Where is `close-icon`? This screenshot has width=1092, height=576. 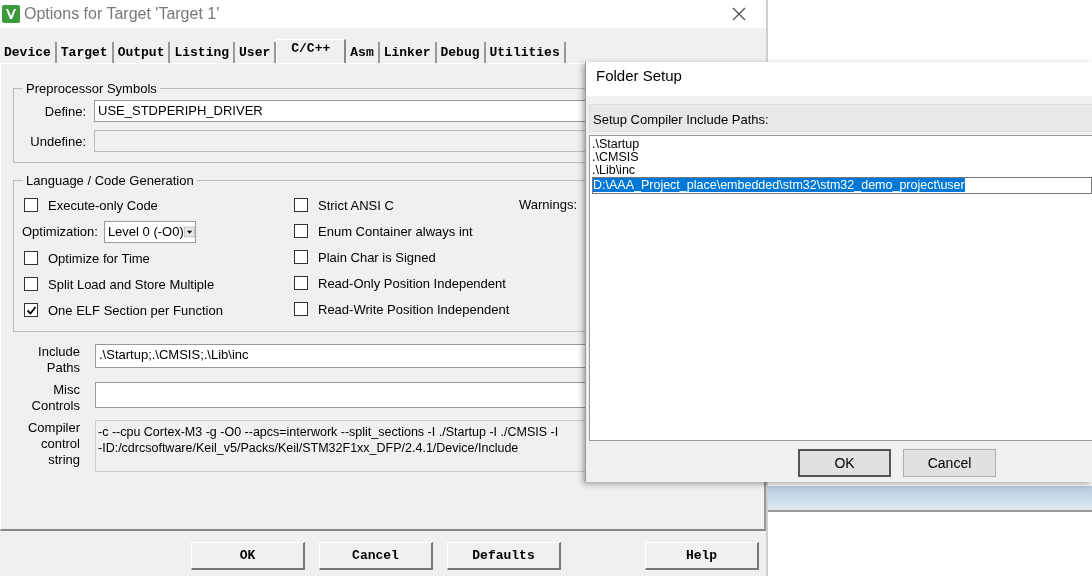
close-icon is located at coordinates (739, 14).